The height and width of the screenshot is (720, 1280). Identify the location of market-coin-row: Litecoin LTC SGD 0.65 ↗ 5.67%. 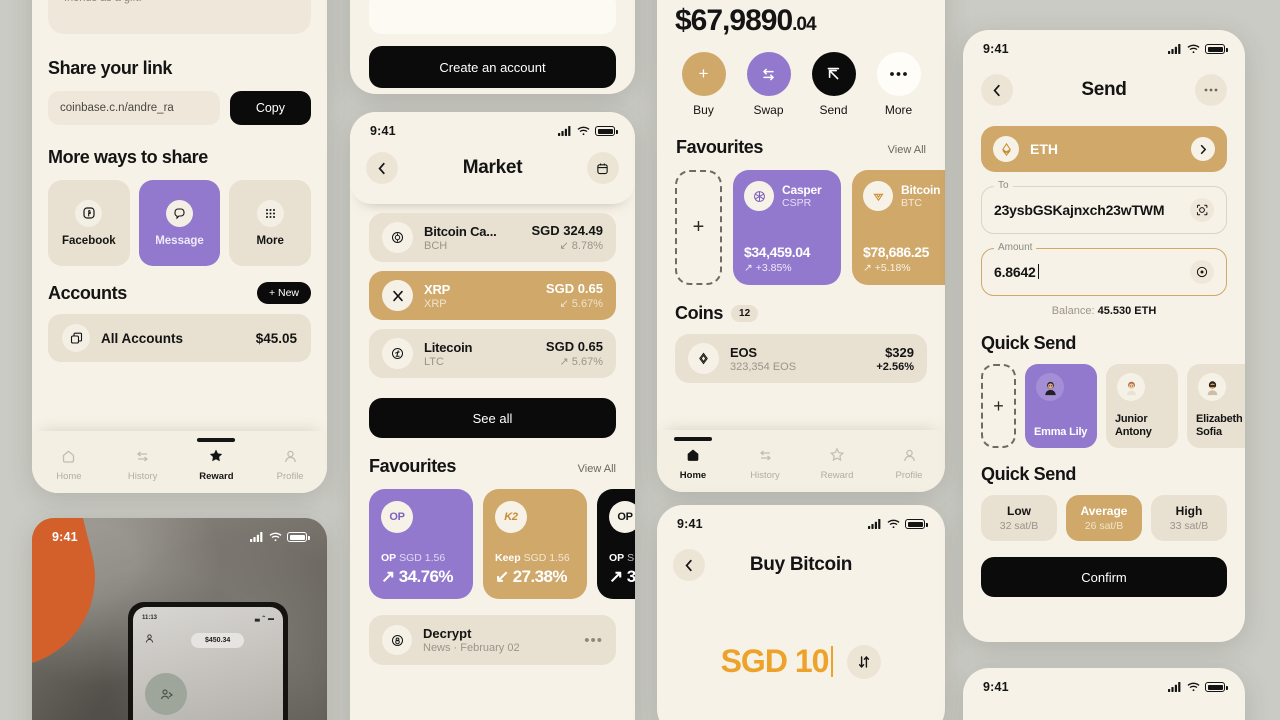
(492, 353).